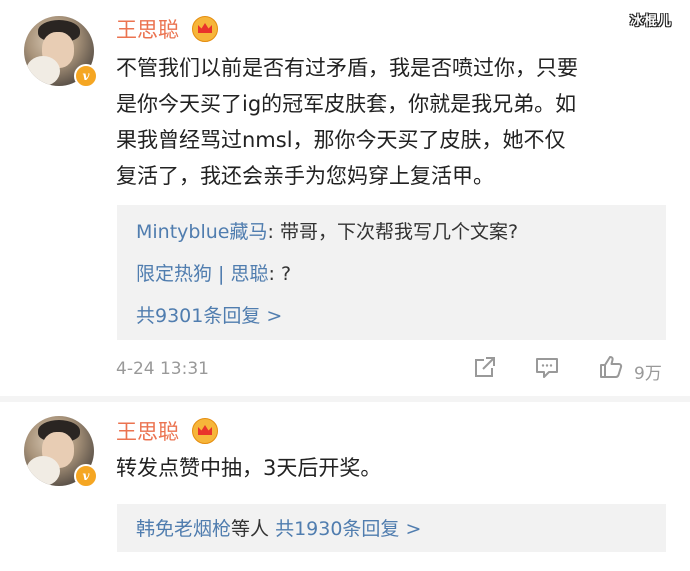 The width and height of the screenshot is (690, 571). Describe the element at coordinates (162, 369) in the screenshot. I see `timestamp: 4-24 13:31` at that location.